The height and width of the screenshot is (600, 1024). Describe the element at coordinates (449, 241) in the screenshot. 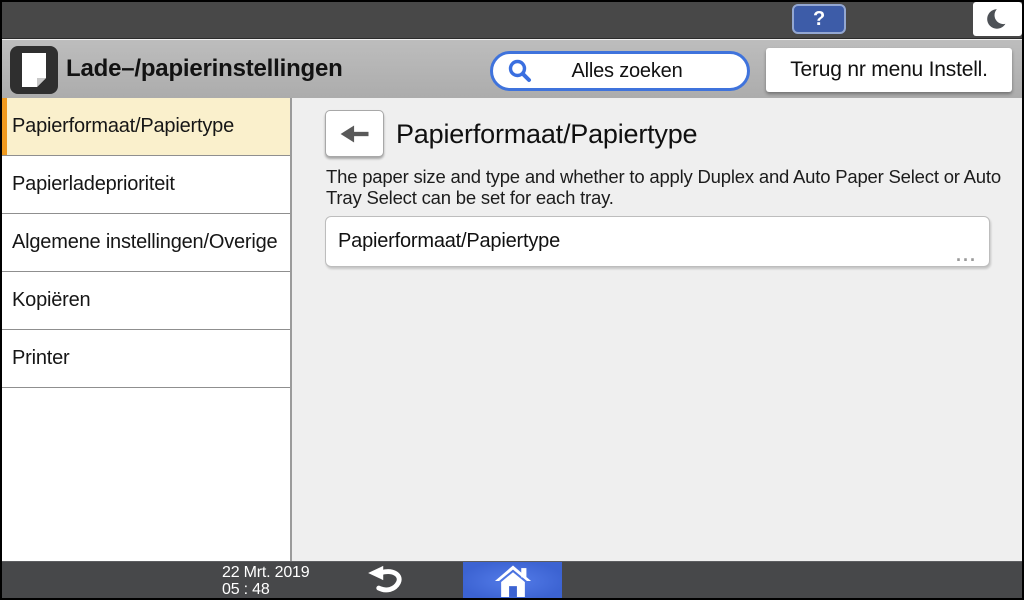

I see `setting-button-label: Papierformaat/Papiertype` at that location.